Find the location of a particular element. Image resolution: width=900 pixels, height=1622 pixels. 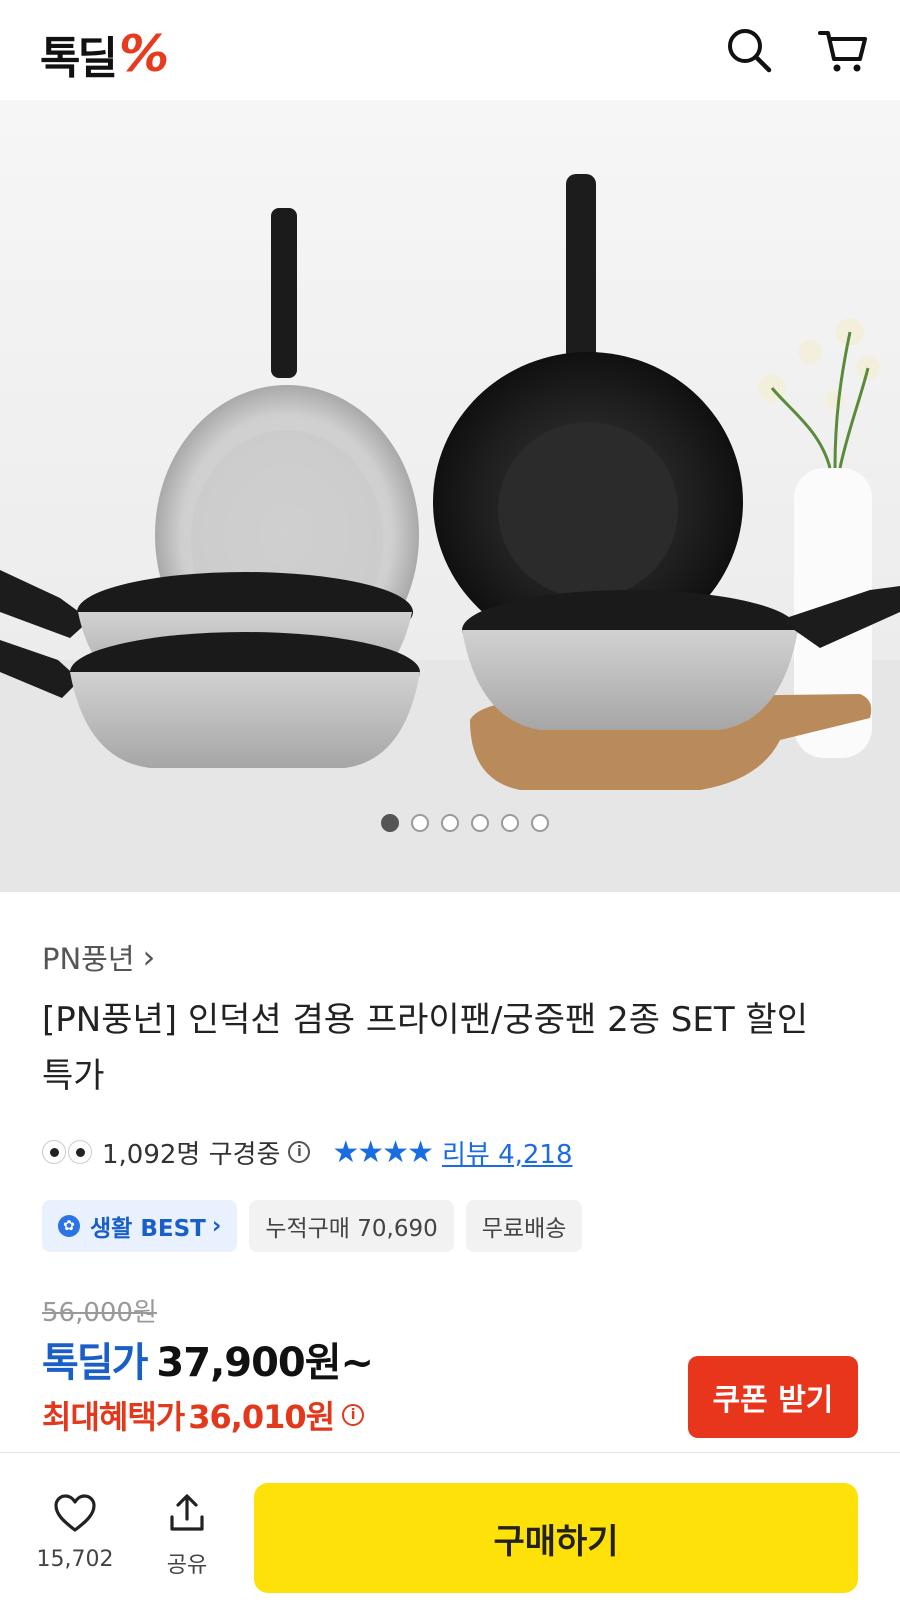

max-benefit-price: 36,010원 is located at coordinates (261, 1417).